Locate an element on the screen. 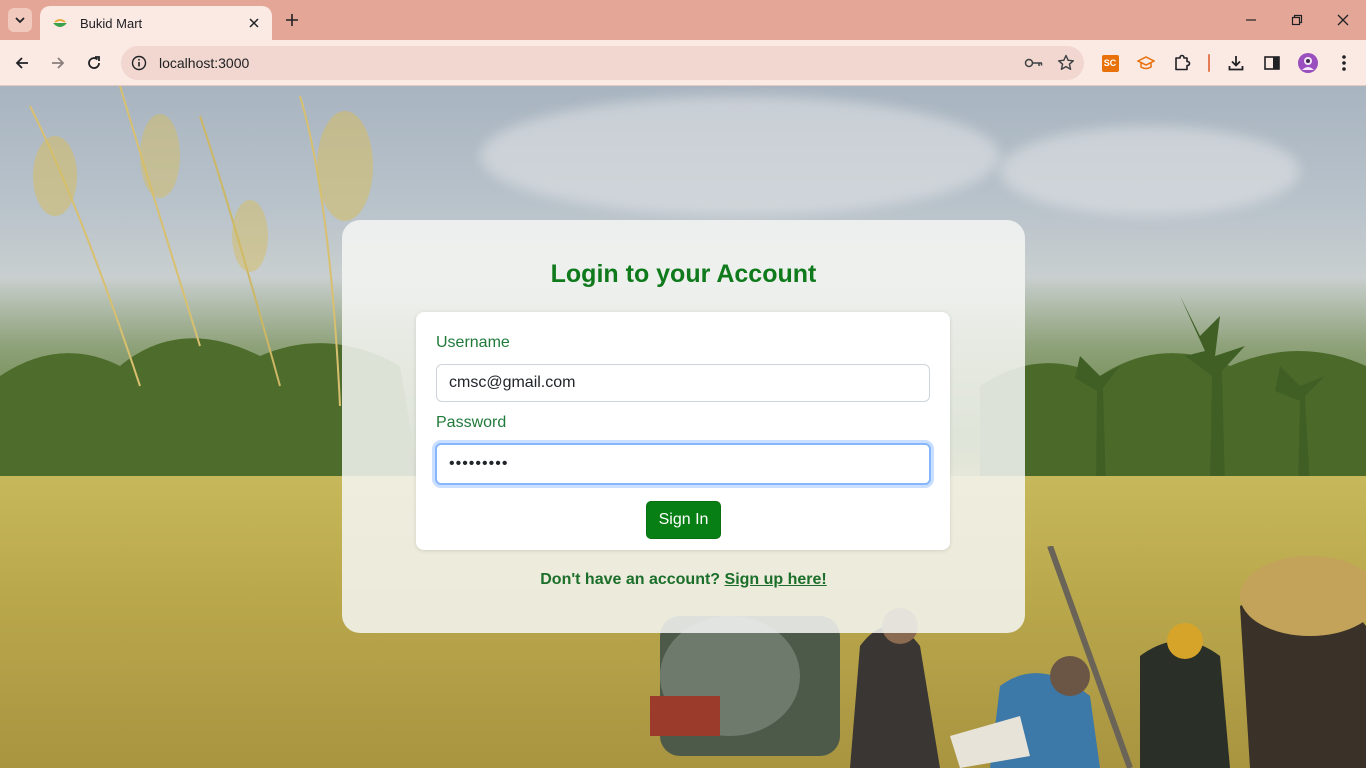 The height and width of the screenshot is (768, 1366). bookmark-button is located at coordinates (1066, 63).